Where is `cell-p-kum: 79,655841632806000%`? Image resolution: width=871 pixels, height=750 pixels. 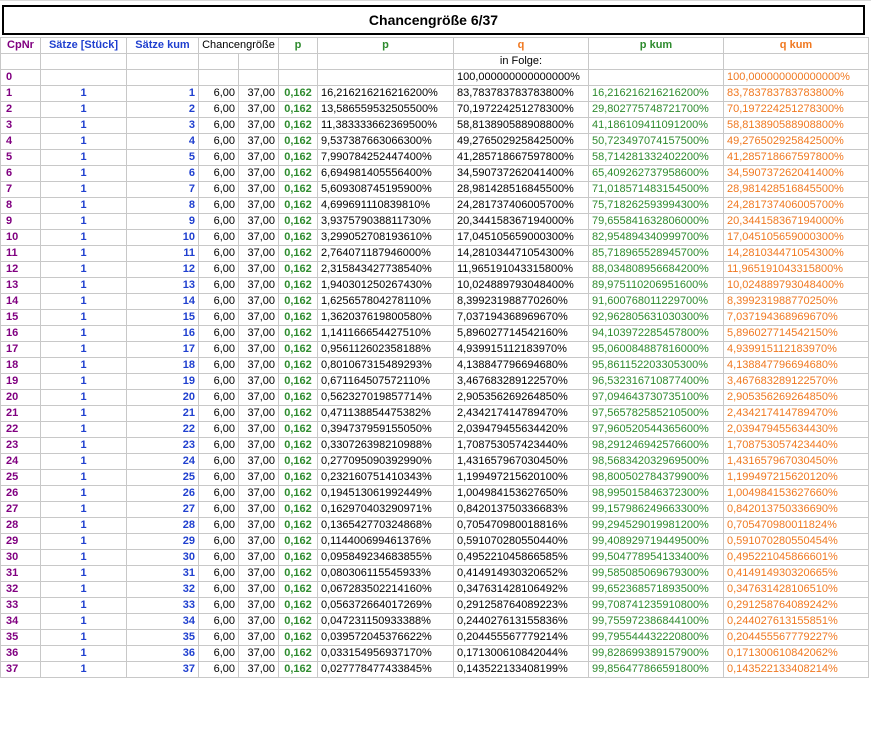 cell-p-kum: 79,655841632806000% is located at coordinates (656, 221).